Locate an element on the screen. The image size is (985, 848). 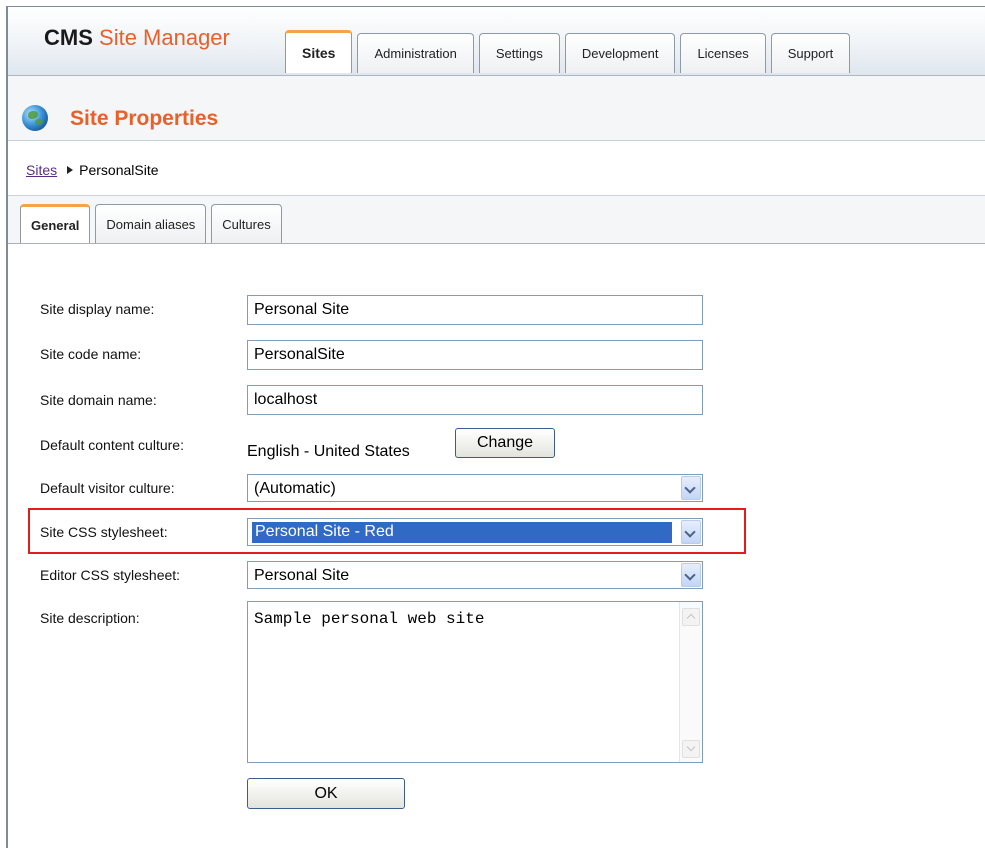
brand-name-text: Site Manager is located at coordinates (164, 37).